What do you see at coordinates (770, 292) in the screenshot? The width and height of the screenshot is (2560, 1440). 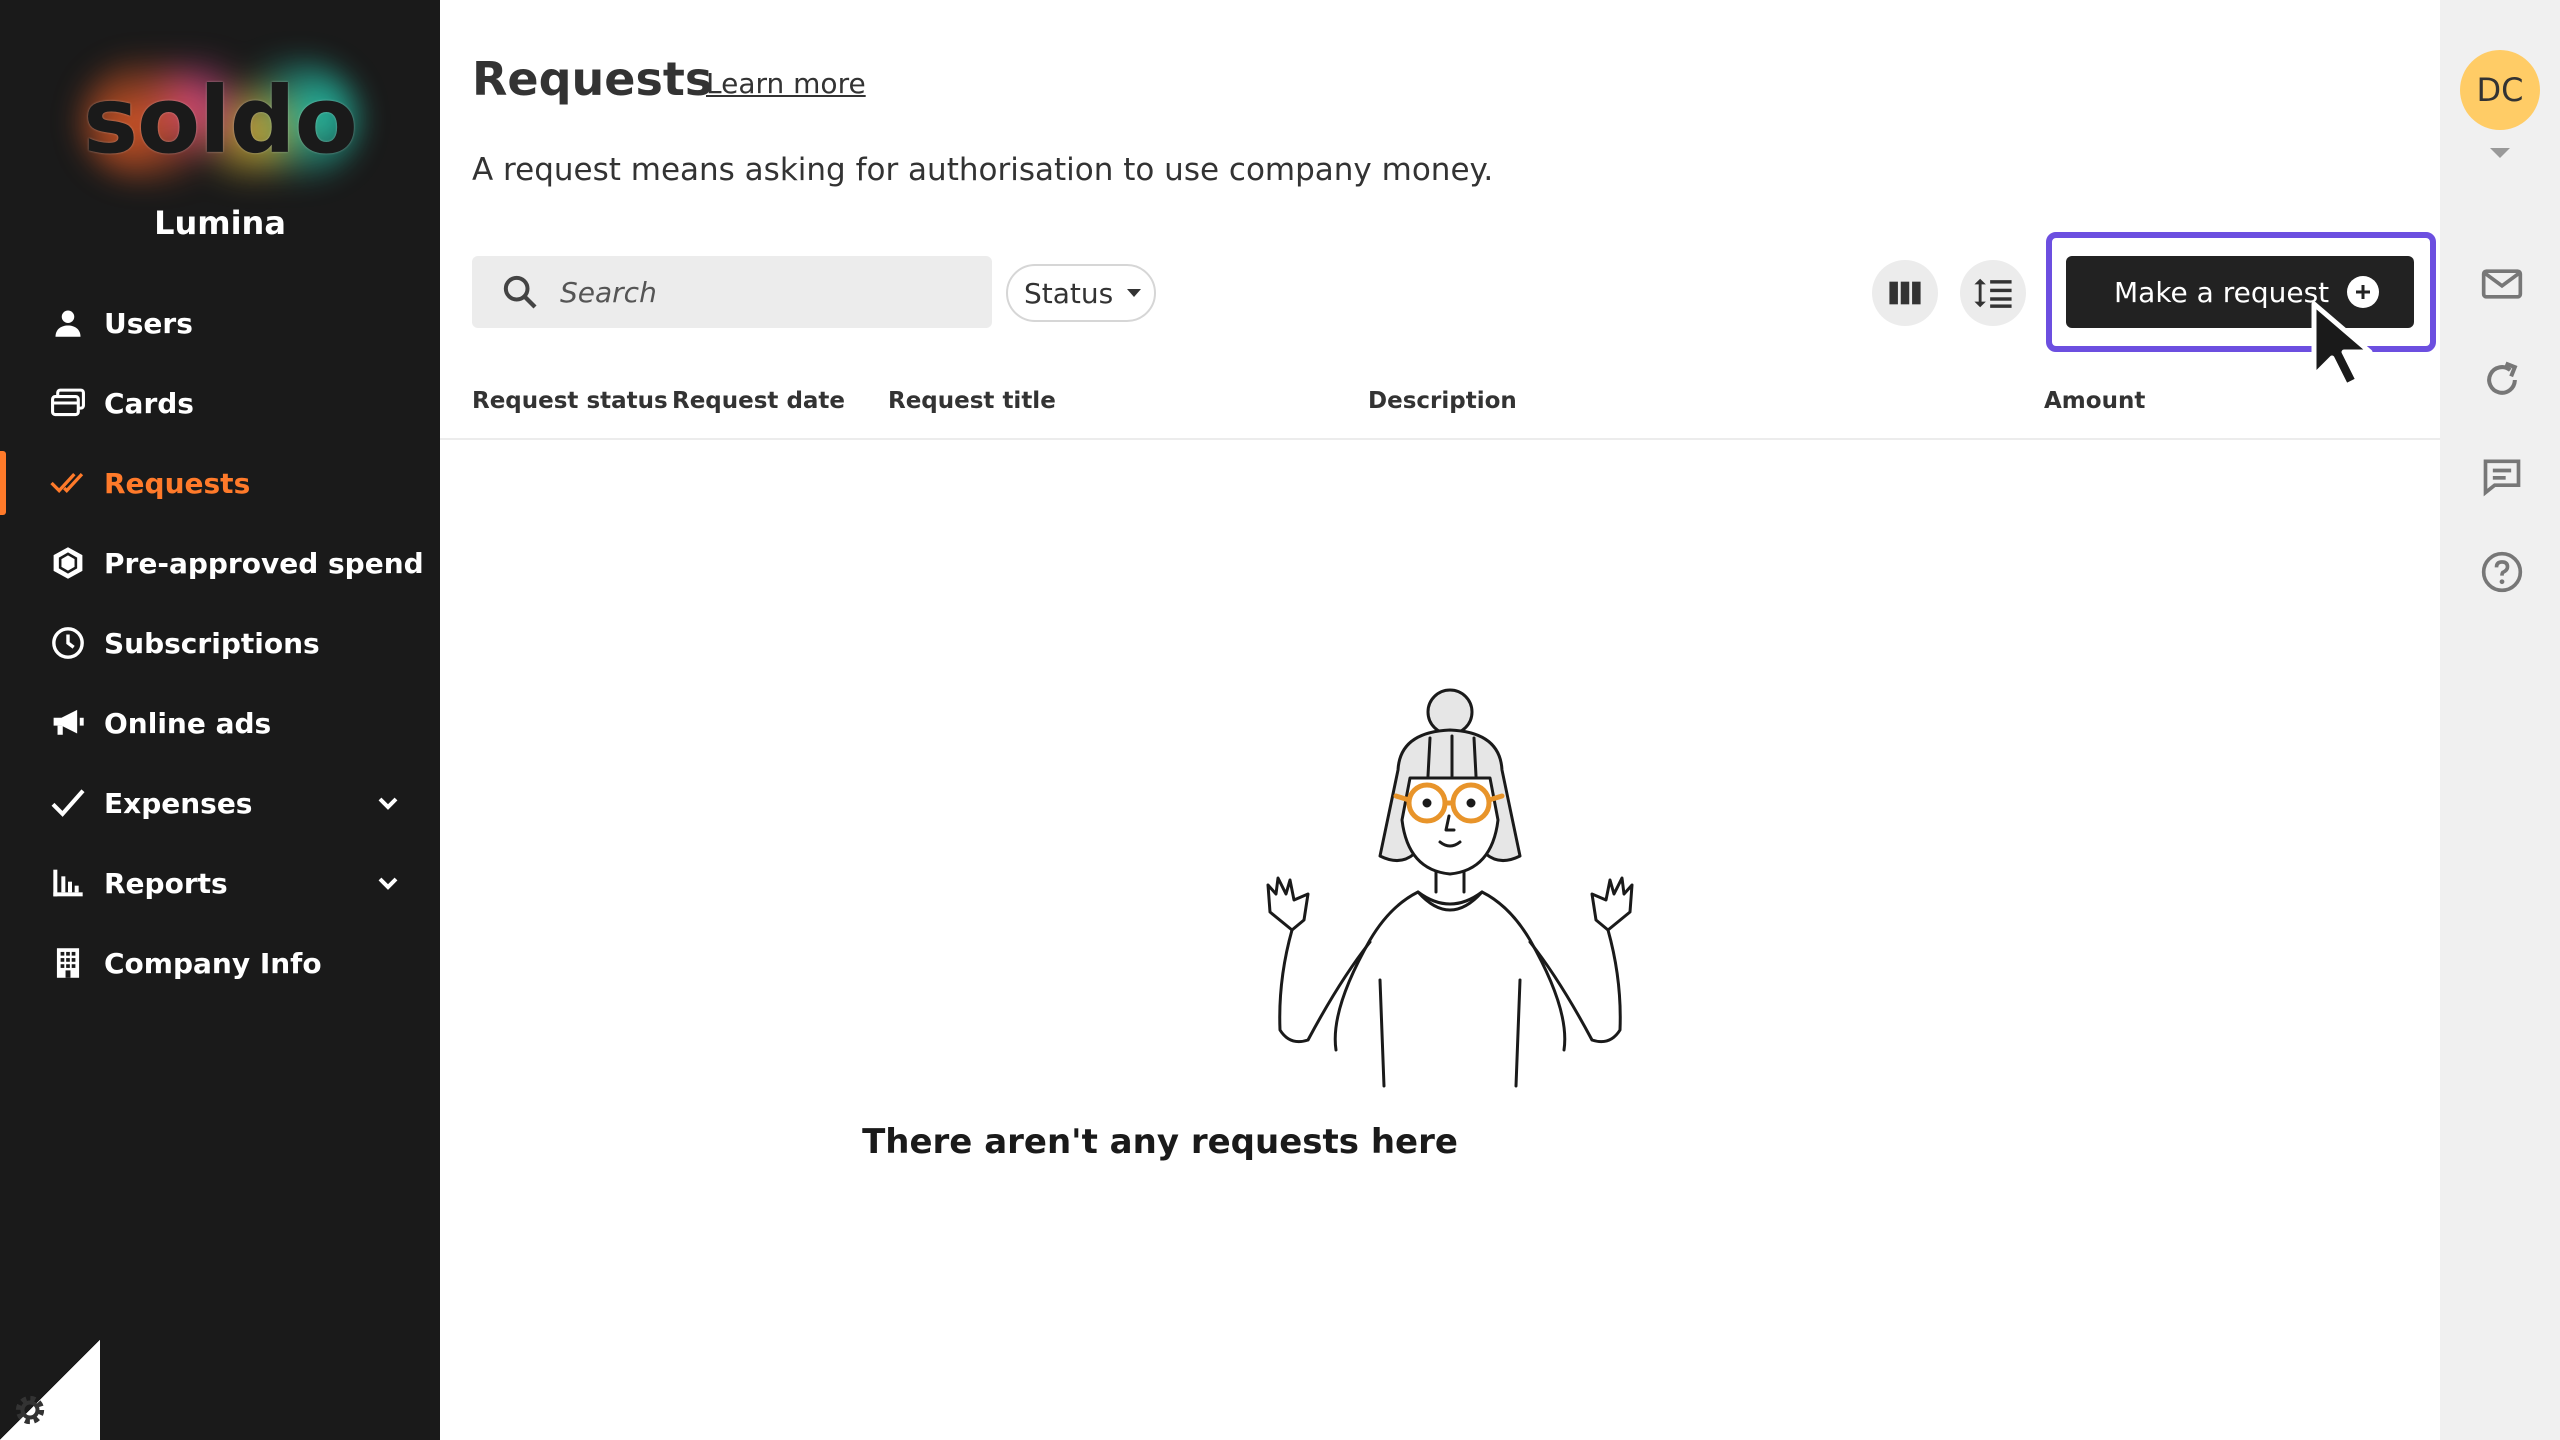 I see `search-input` at bounding box center [770, 292].